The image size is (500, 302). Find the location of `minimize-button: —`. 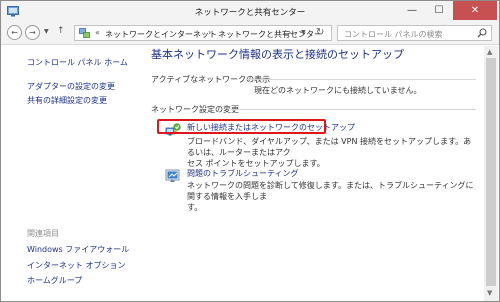

minimize-button: — is located at coordinates (412, 10).